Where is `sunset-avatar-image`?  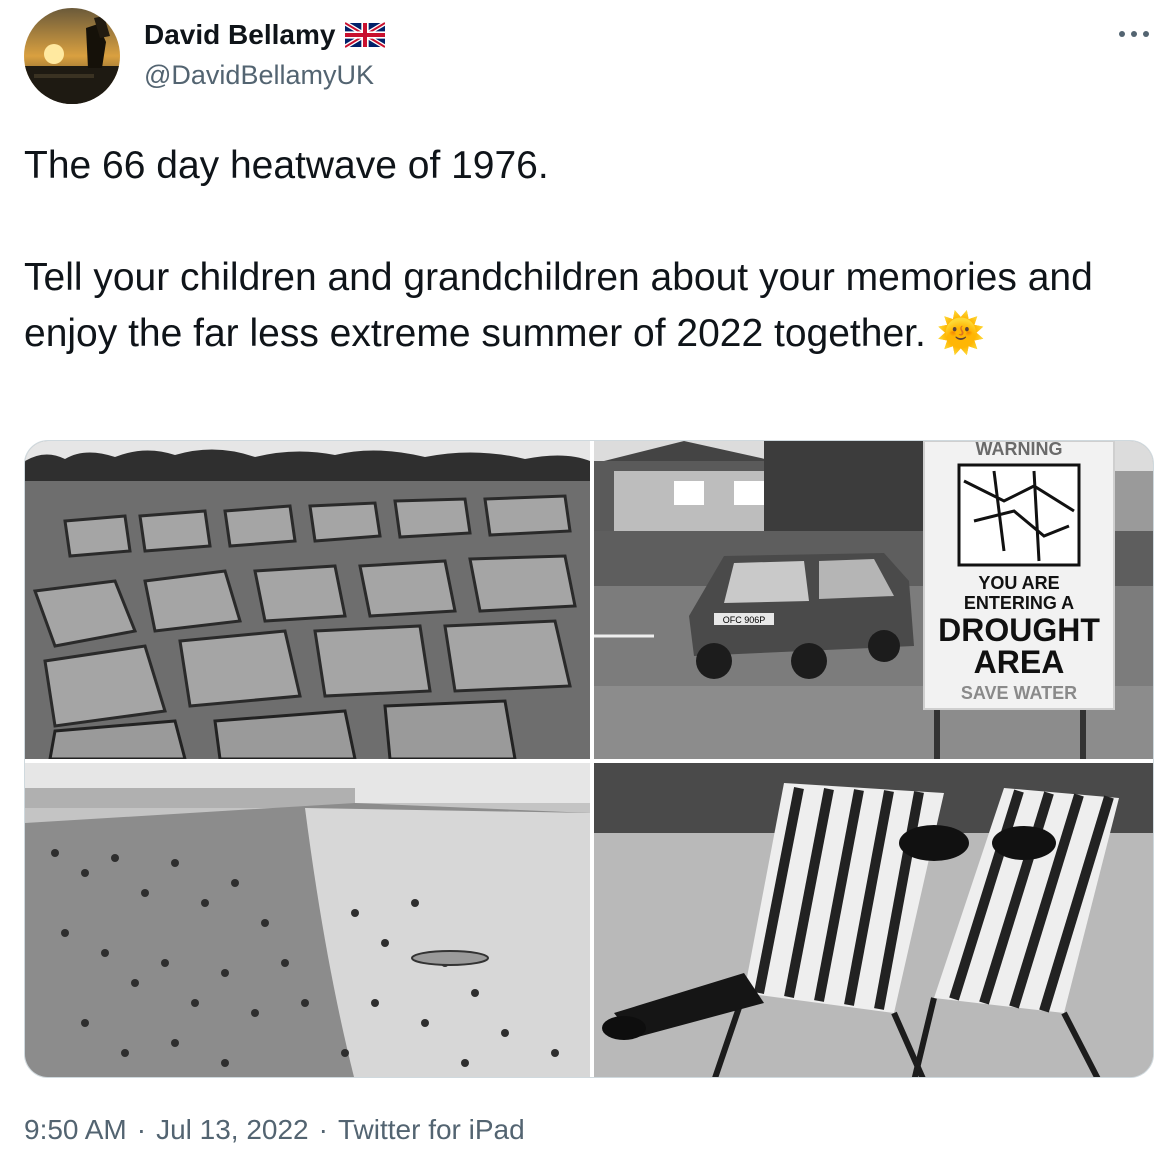
sunset-avatar-image is located at coordinates (72, 56).